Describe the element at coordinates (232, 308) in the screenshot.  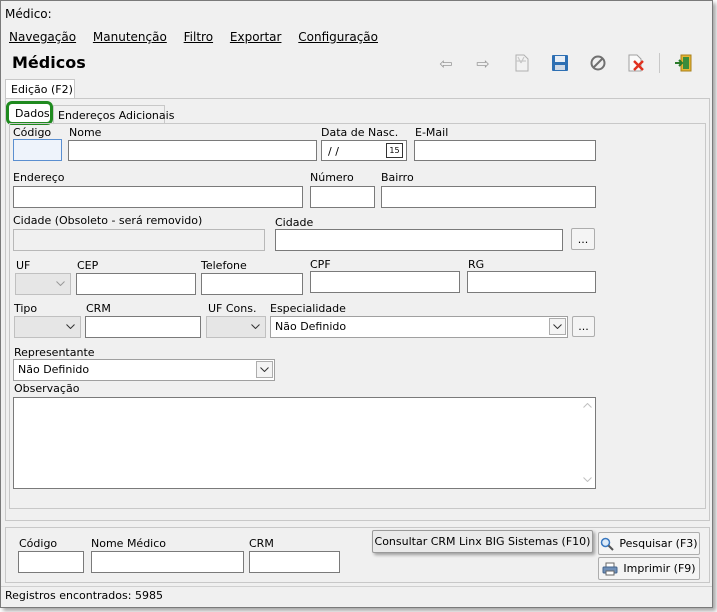
I see `uf-cons-label: UF Cons.` at that location.